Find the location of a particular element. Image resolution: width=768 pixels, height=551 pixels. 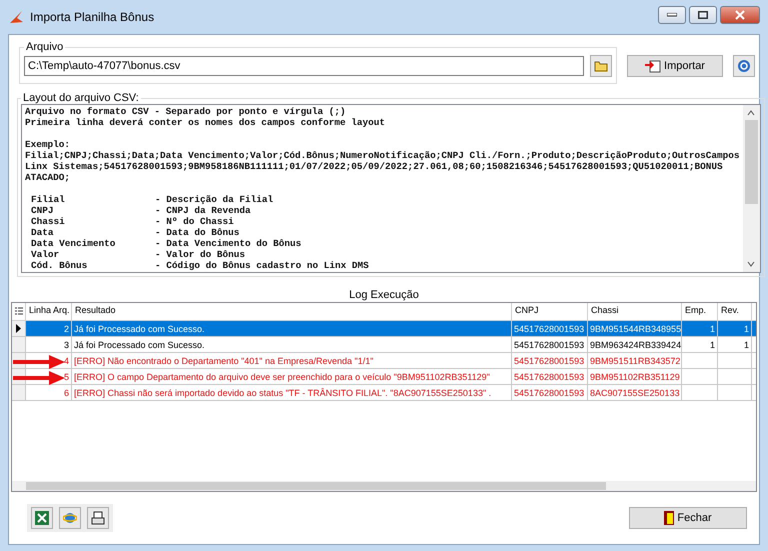

maximize-button is located at coordinates (703, 15).